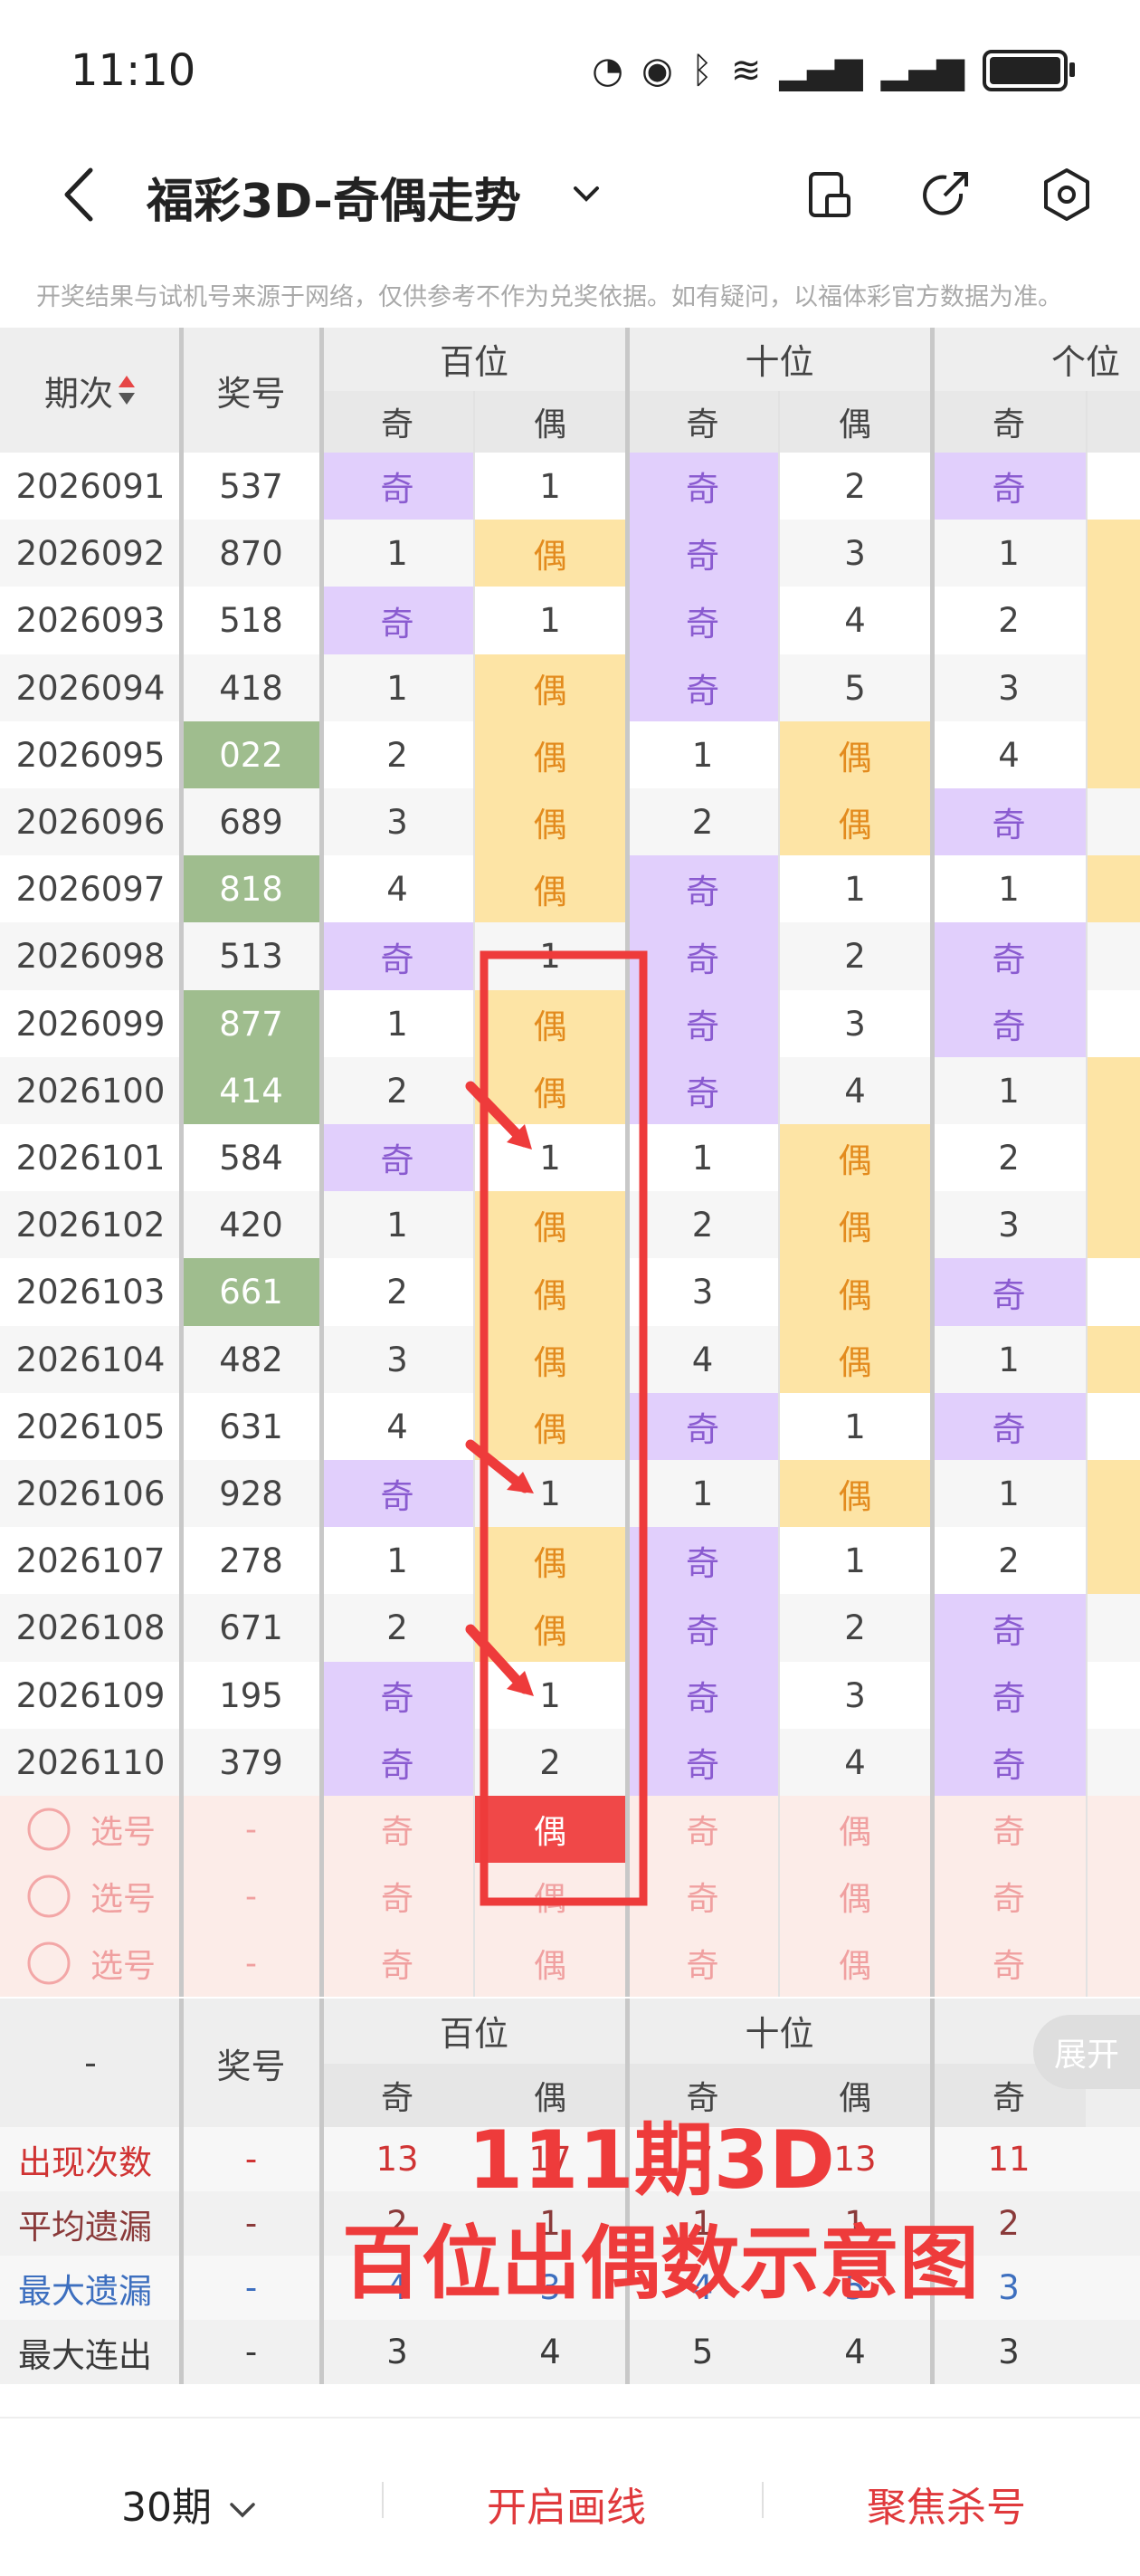 The height and width of the screenshot is (2576, 1140). I want to click on header-hundreds-odd: 奇, so click(397, 422).